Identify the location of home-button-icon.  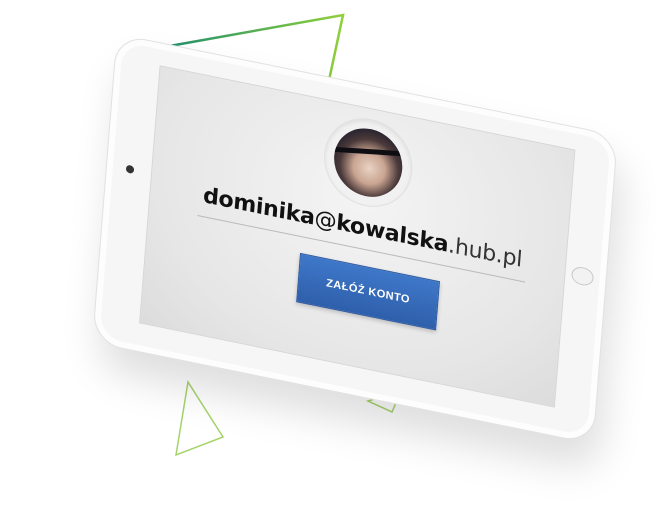
(582, 276).